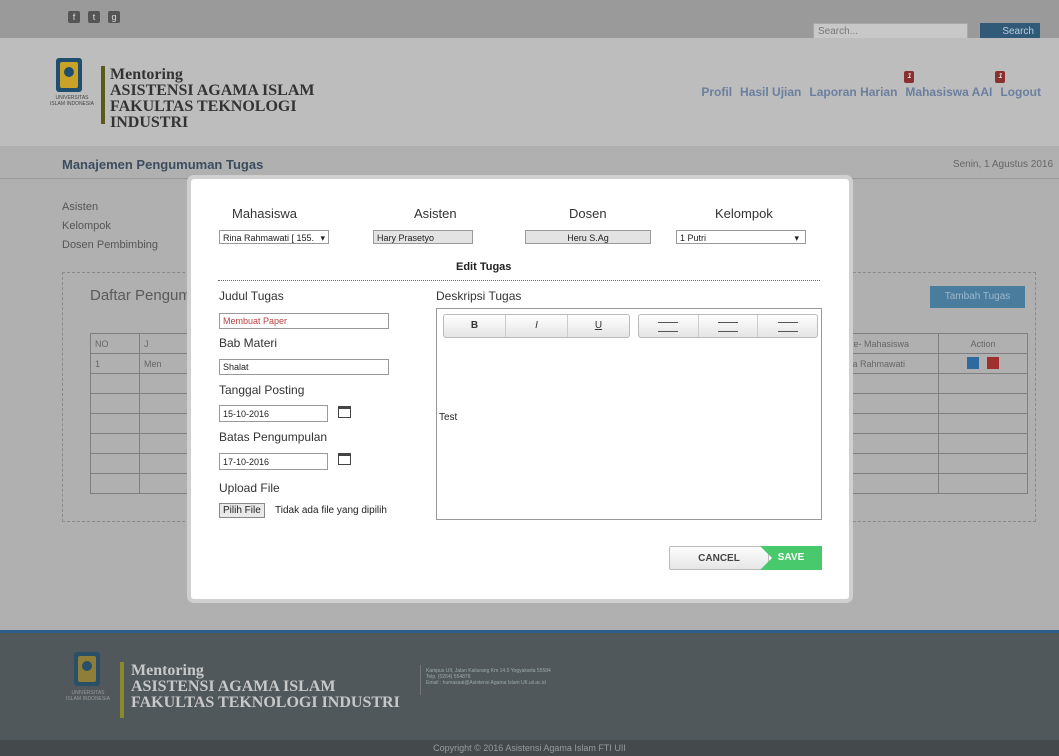 The width and height of the screenshot is (1059, 756). What do you see at coordinates (80, 207) in the screenshot?
I see `info-asisten: Asisten` at bounding box center [80, 207].